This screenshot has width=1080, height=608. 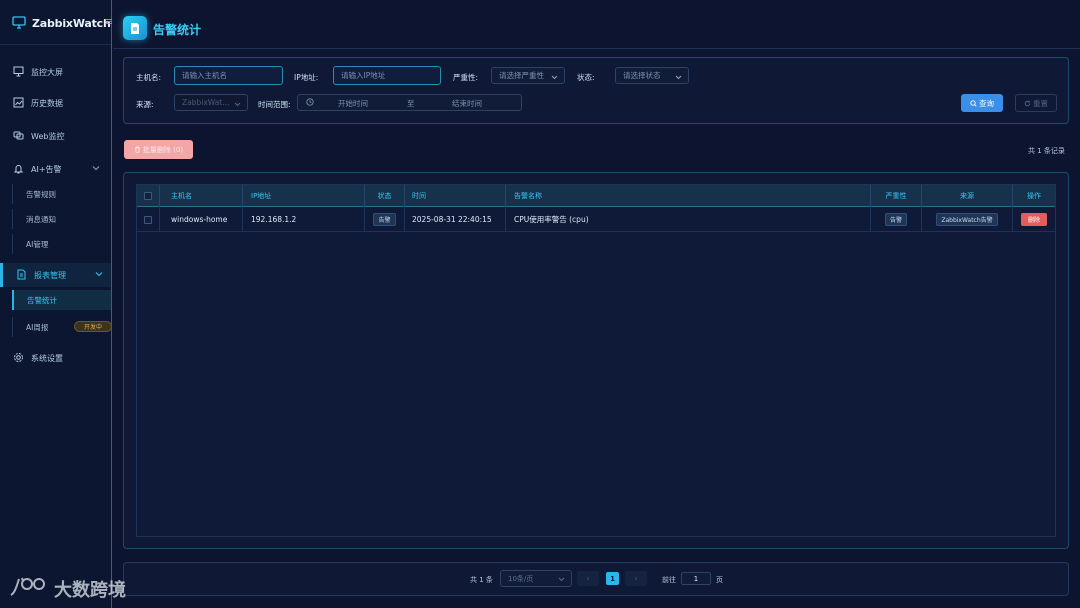 I want to click on query-button: 查询, so click(x=982, y=103).